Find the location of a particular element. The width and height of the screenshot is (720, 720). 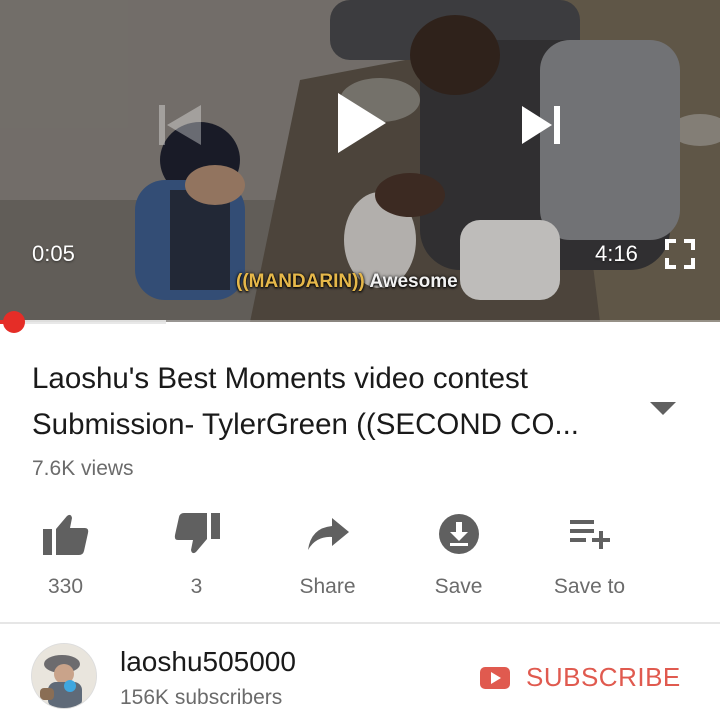

progress-scrubber is located at coordinates (14, 322).